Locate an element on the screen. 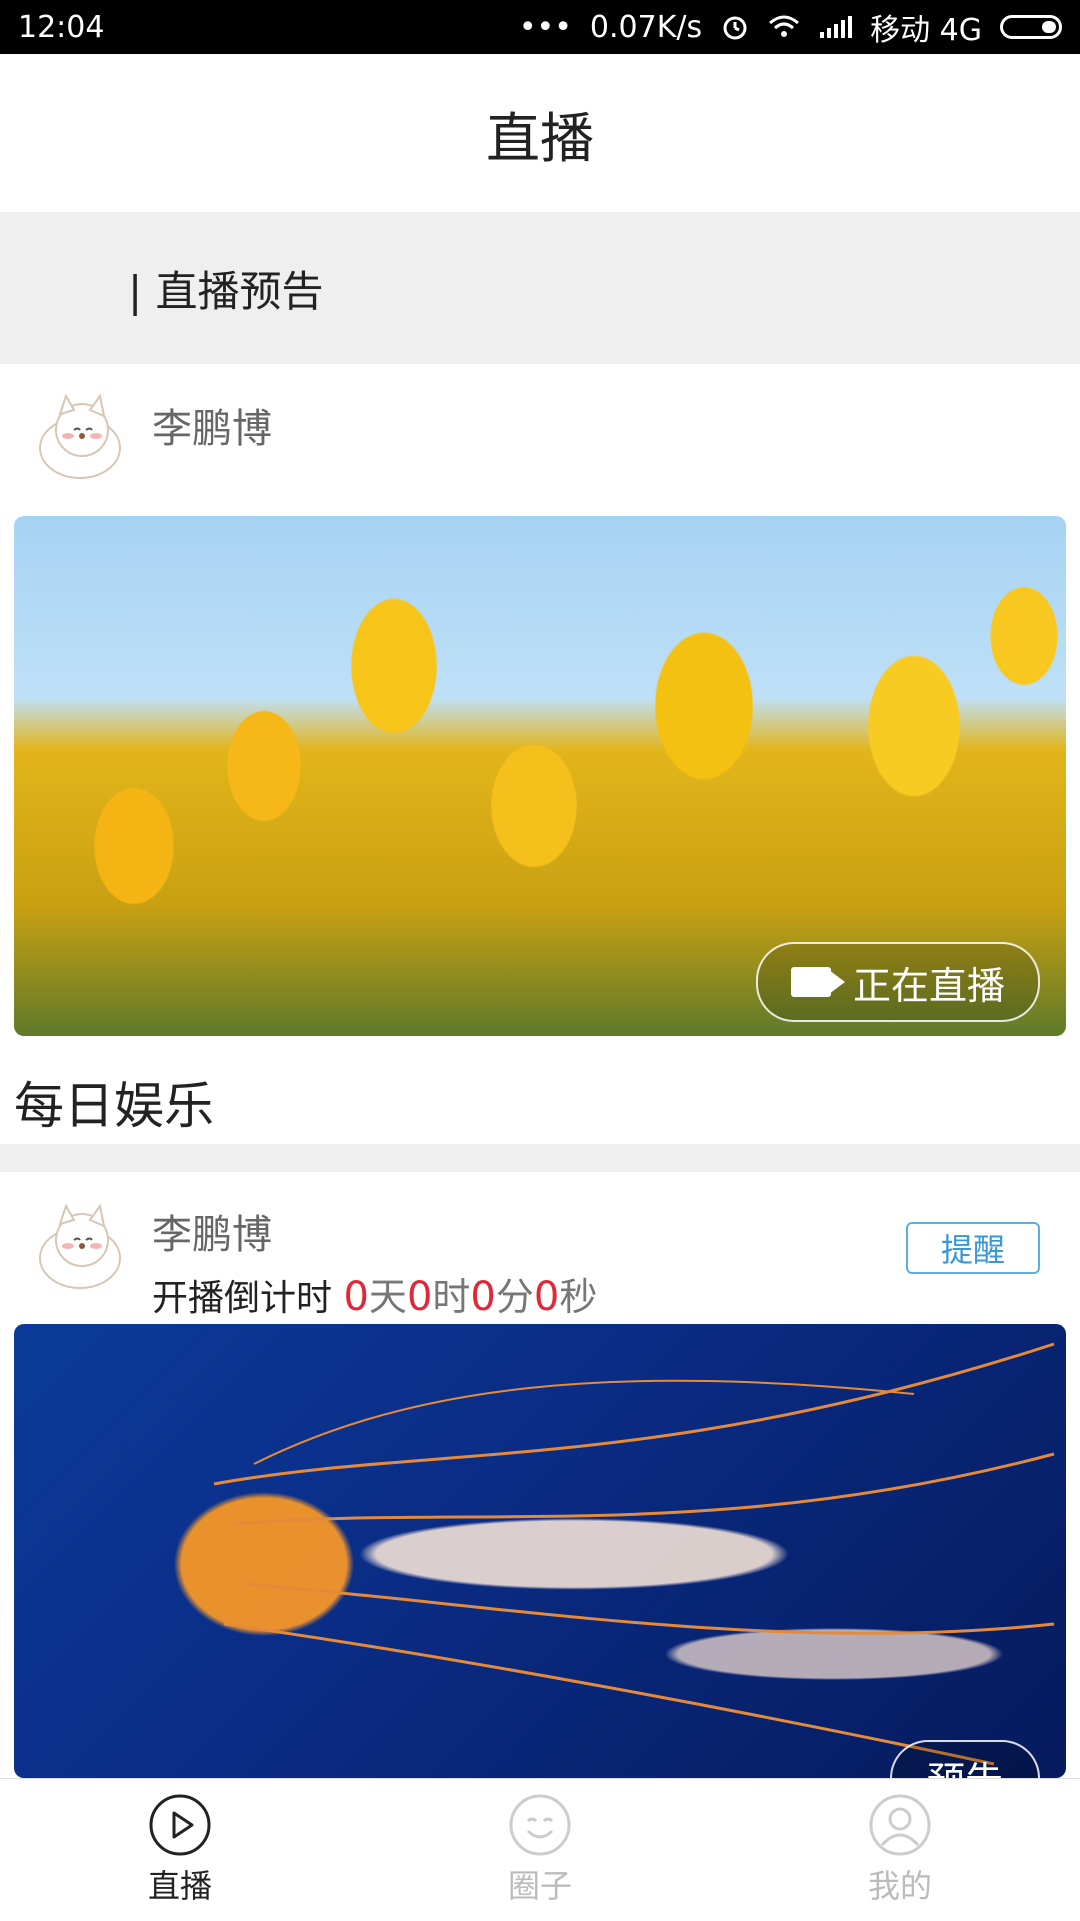 The height and width of the screenshot is (1921, 1080). nav-label-circle: 圈子 is located at coordinates (539, 1886).